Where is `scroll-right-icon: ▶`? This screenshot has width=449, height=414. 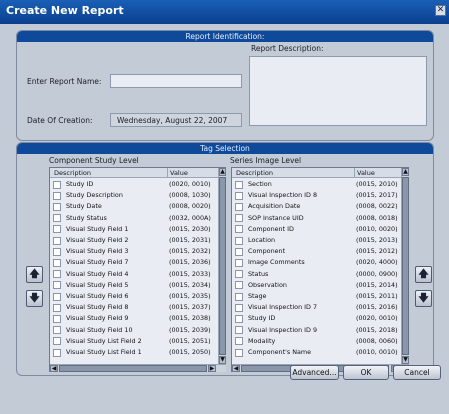 scroll-right-icon: ▶ is located at coordinates (212, 368).